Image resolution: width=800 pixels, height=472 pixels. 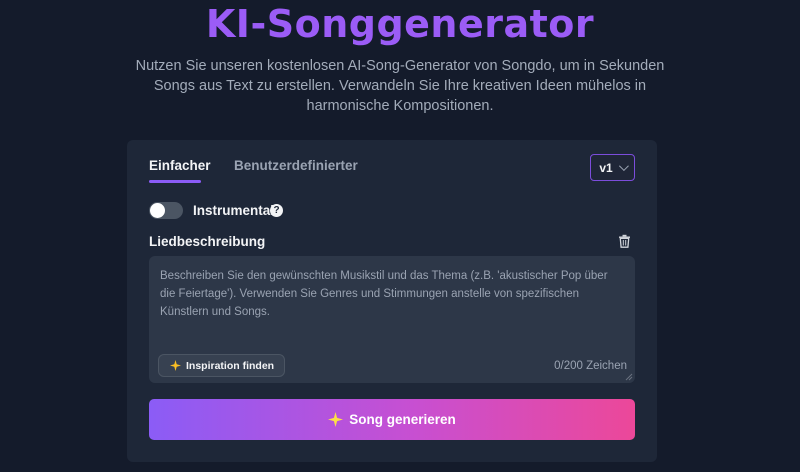 I want to click on instrumental-toggle, so click(x=166, y=210).